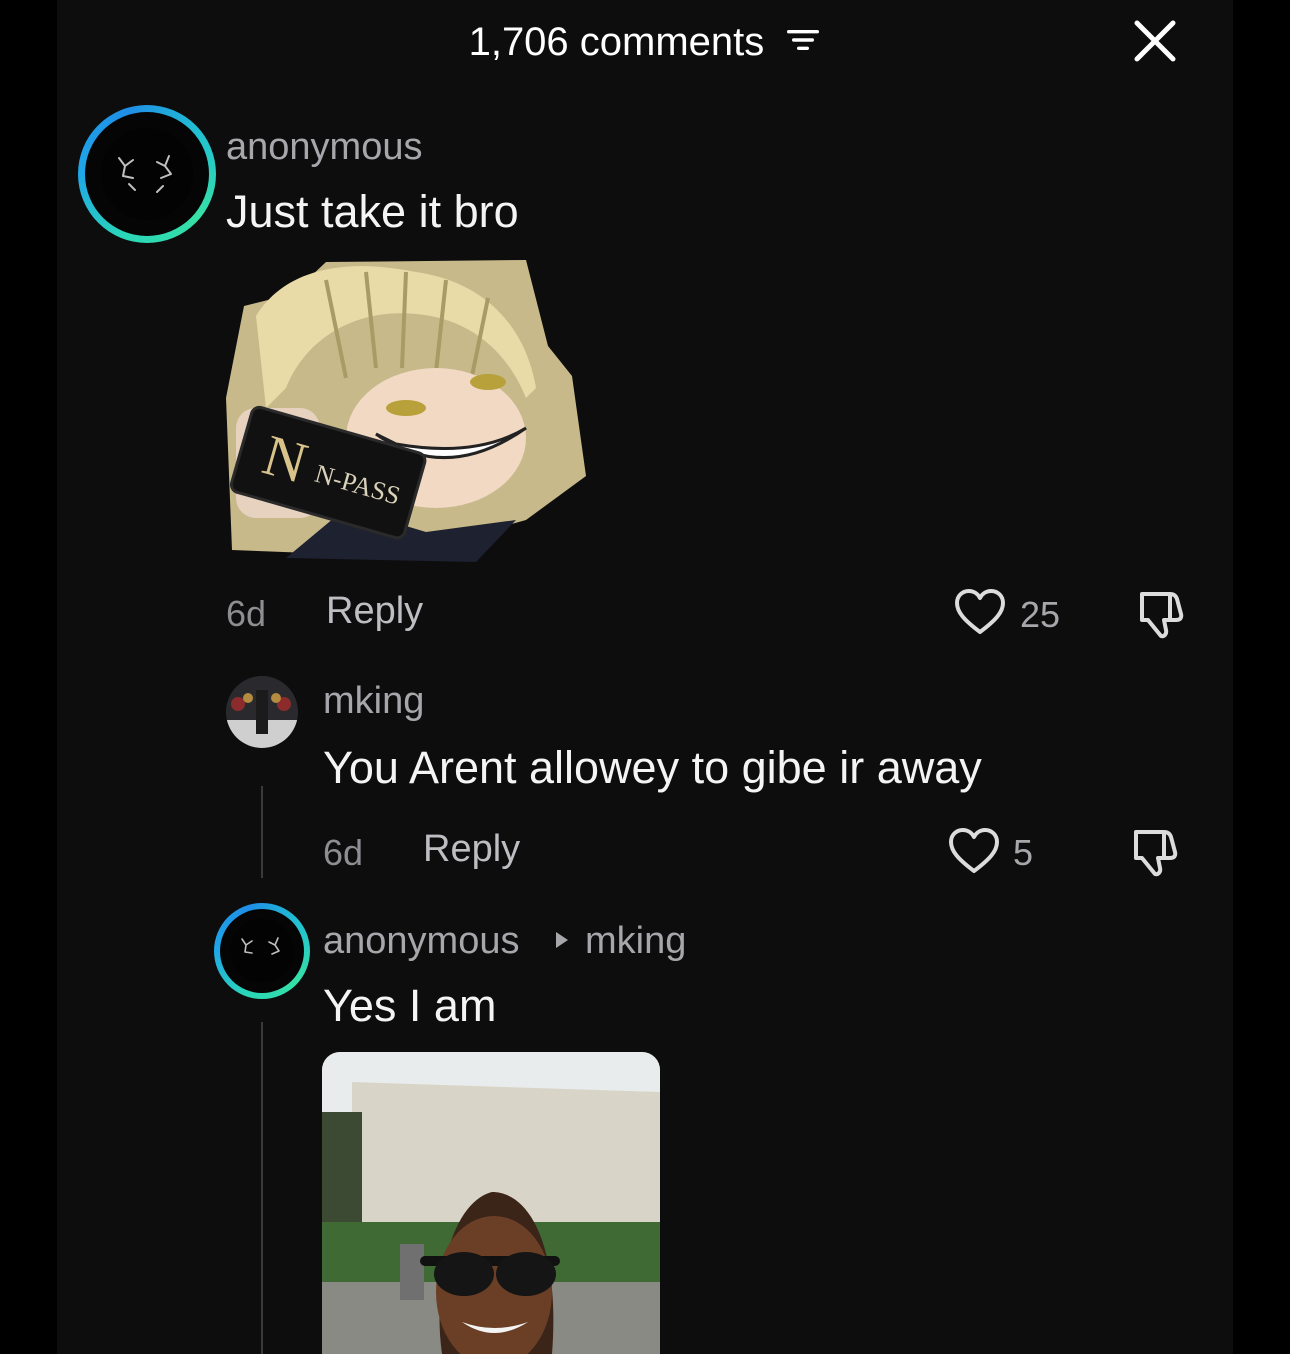 This screenshot has width=1290, height=1354. I want to click on comment-username: mking, so click(373, 701).